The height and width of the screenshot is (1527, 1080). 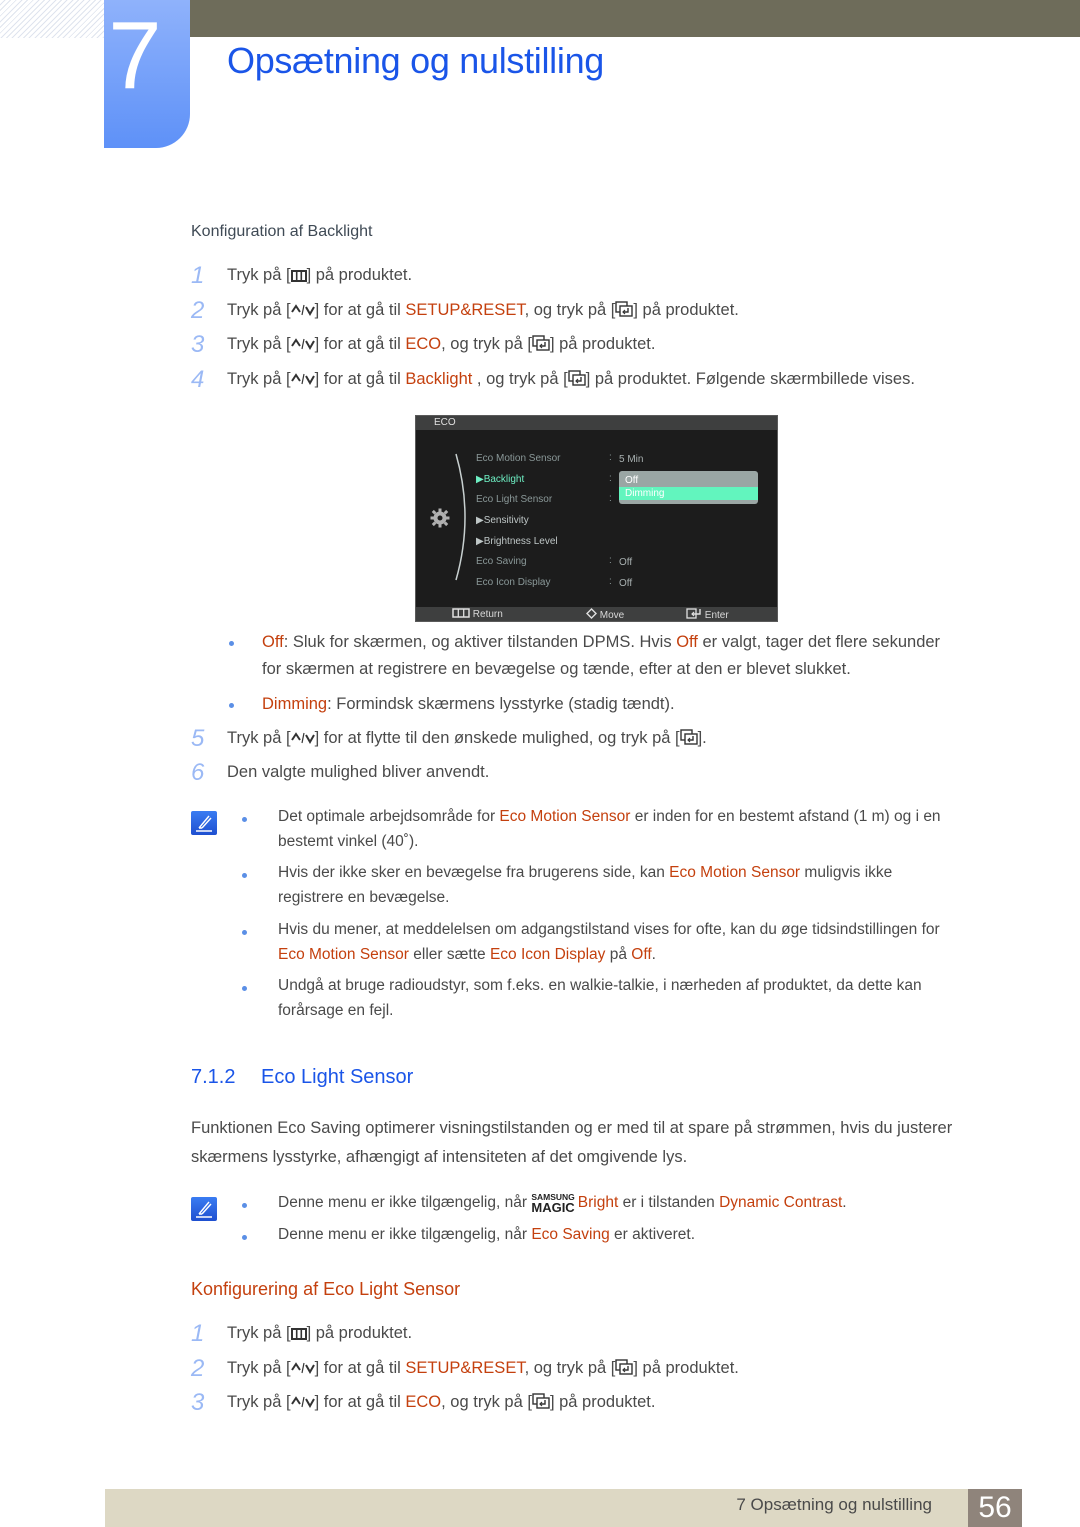 What do you see at coordinates (995, 1508) in the screenshot?
I see `page-number: 56` at bounding box center [995, 1508].